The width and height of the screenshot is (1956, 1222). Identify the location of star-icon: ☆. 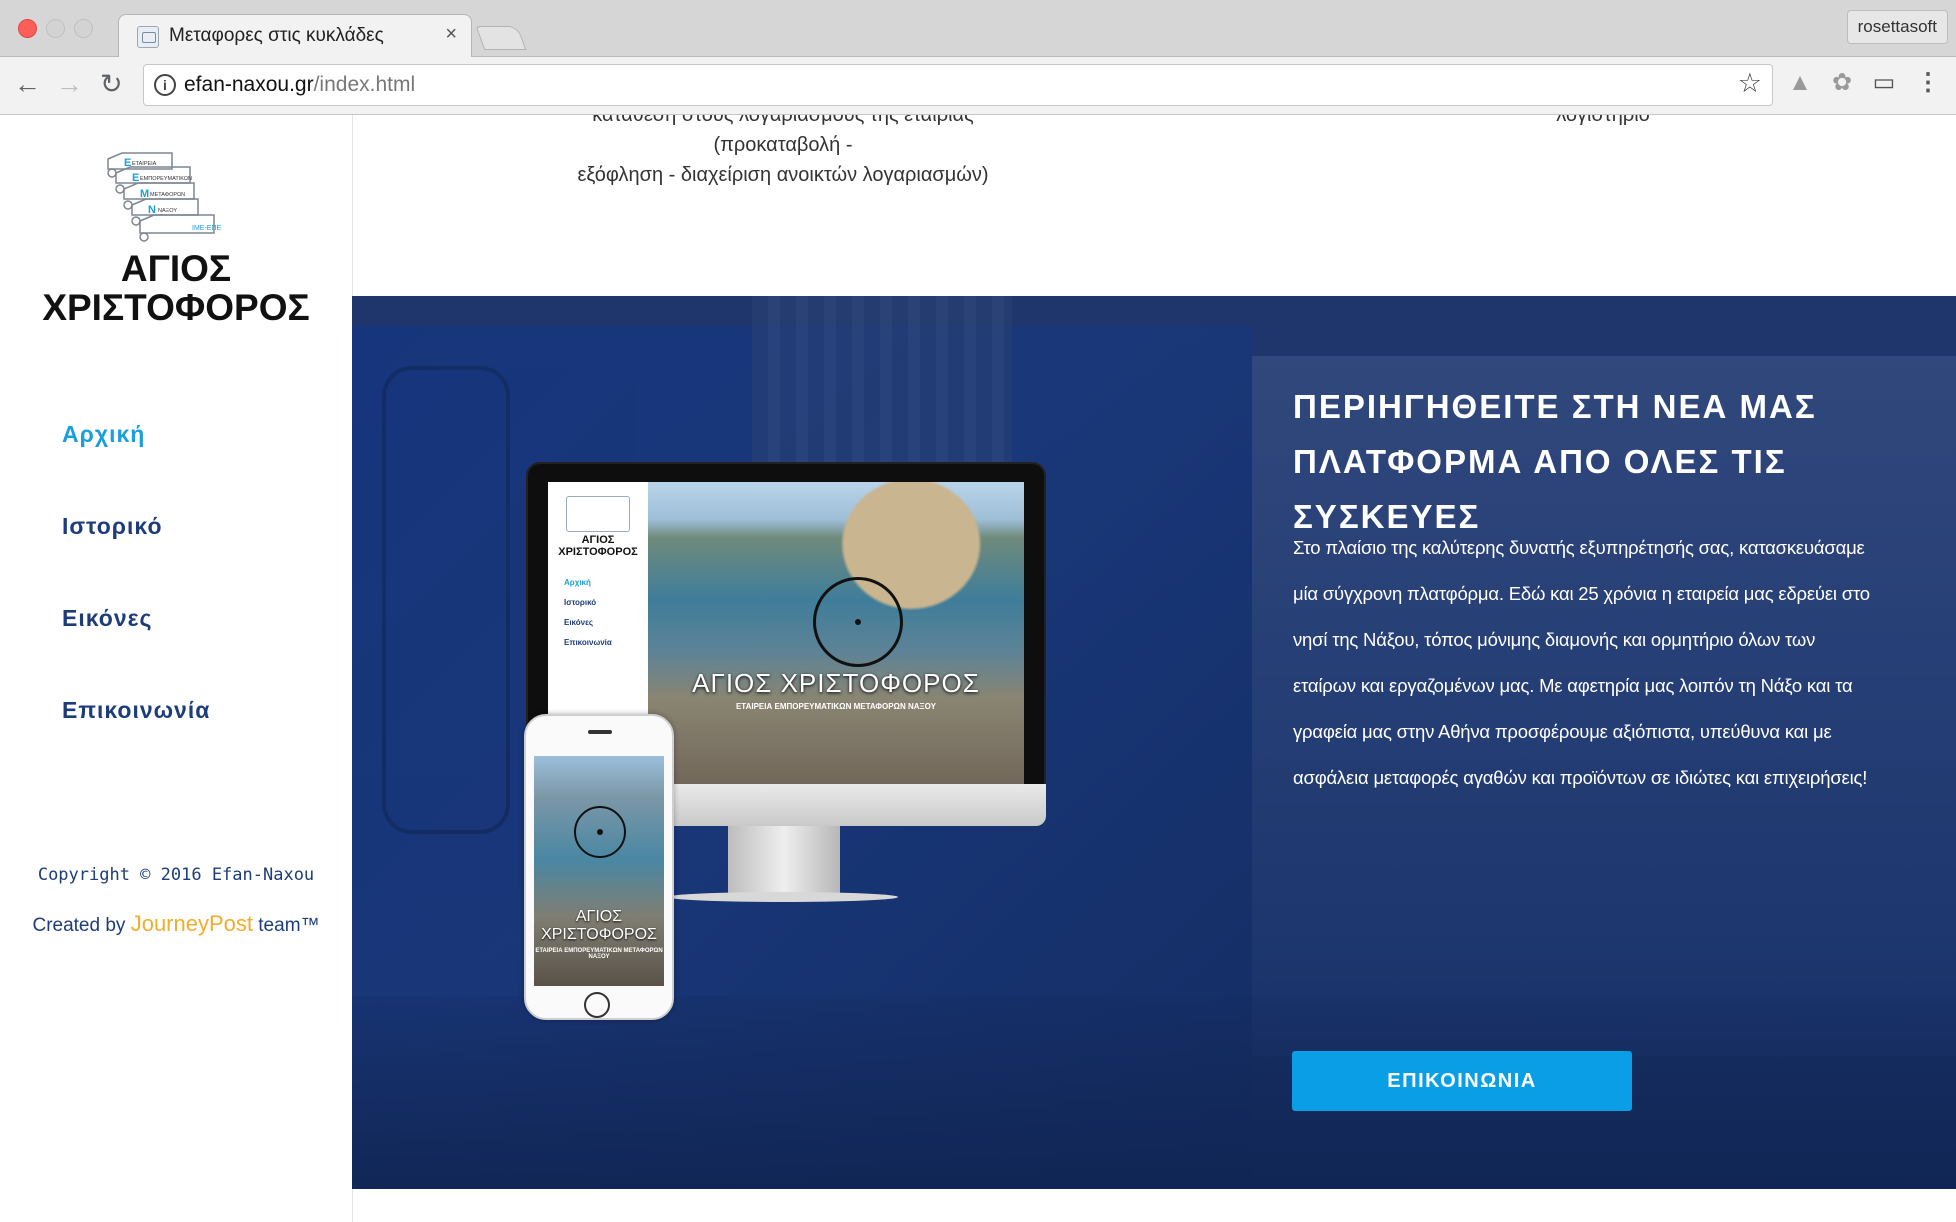
(1750, 83).